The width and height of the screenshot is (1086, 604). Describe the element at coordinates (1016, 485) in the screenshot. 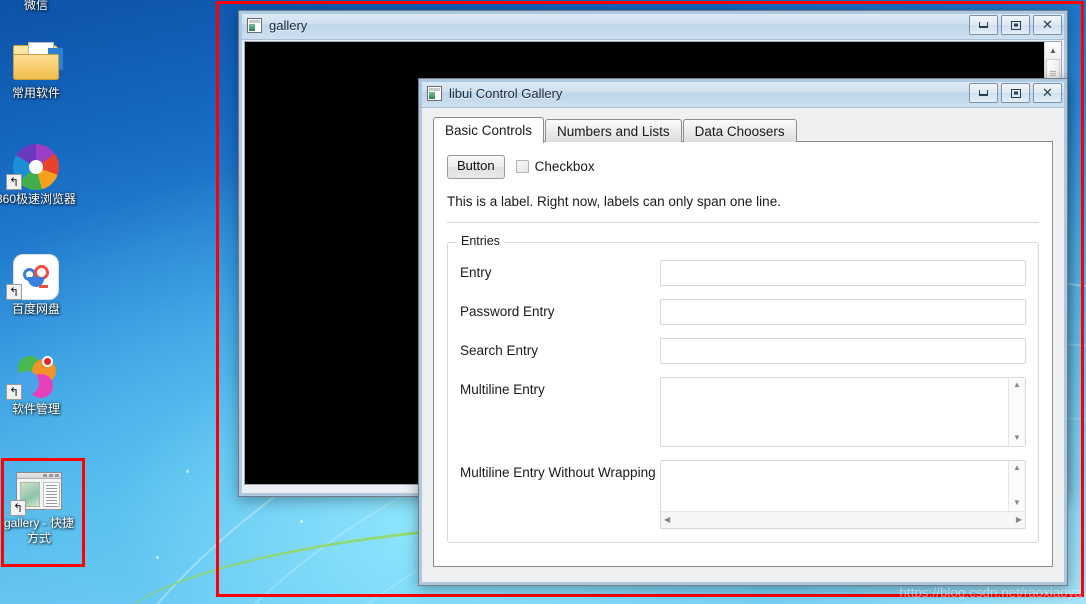

I see `multiline-no-wrap-vertical-scrollbar: ▲ ▼` at that location.